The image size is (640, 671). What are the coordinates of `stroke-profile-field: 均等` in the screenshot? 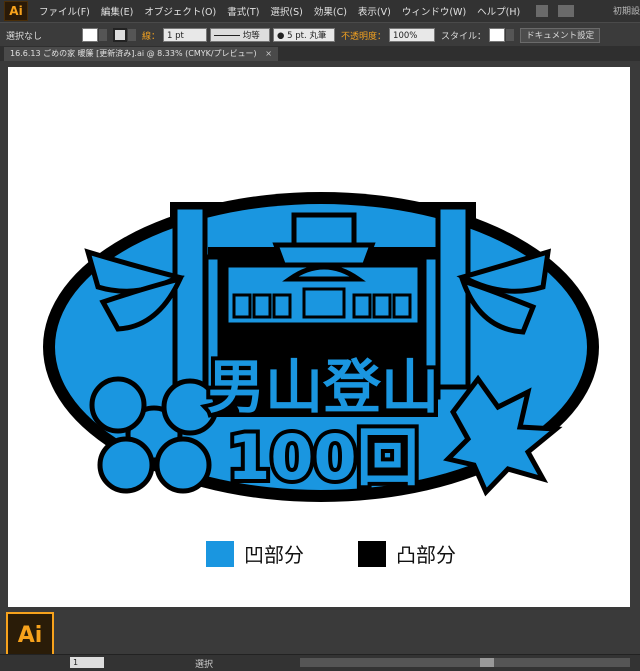 It's located at (240, 35).